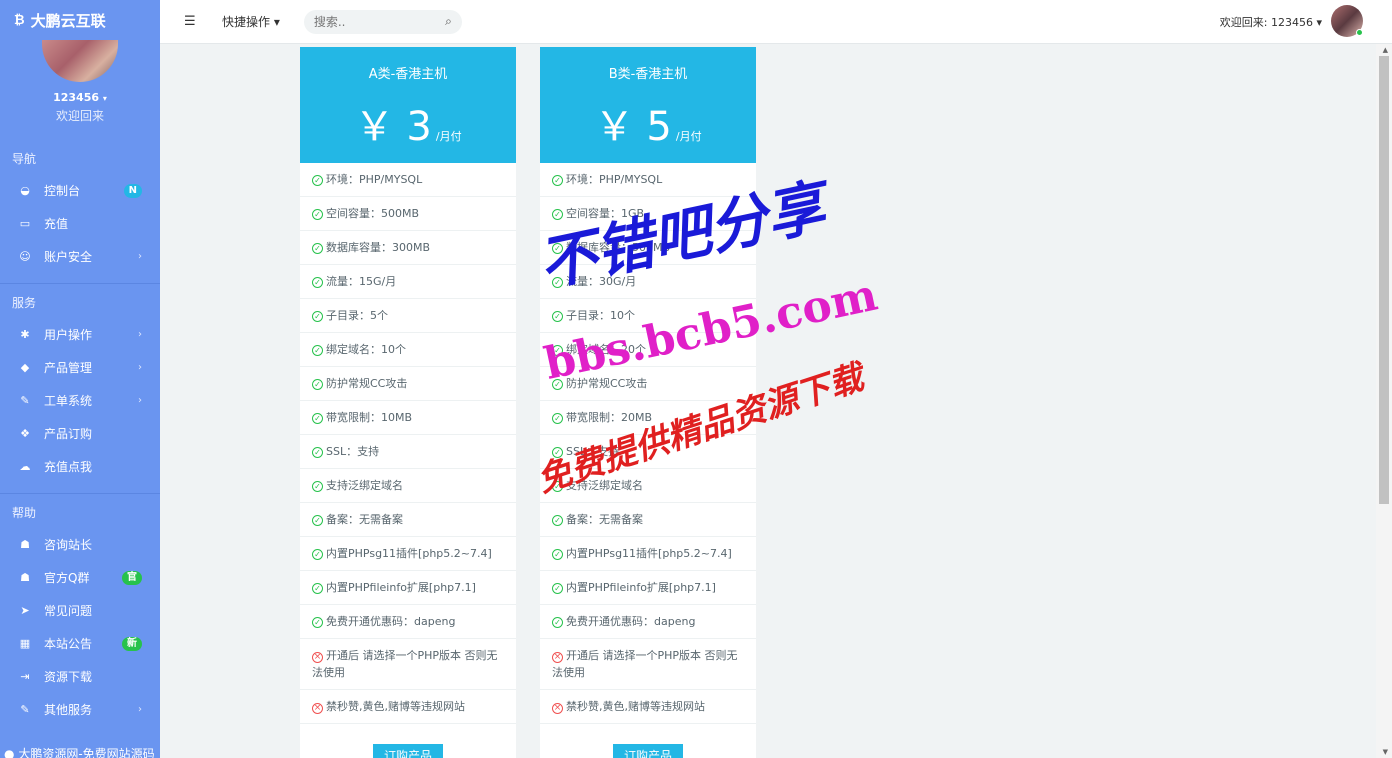 The width and height of the screenshot is (1392, 758). Describe the element at coordinates (25, 676) in the screenshot. I see `sign-in-icon: ⇥` at that location.